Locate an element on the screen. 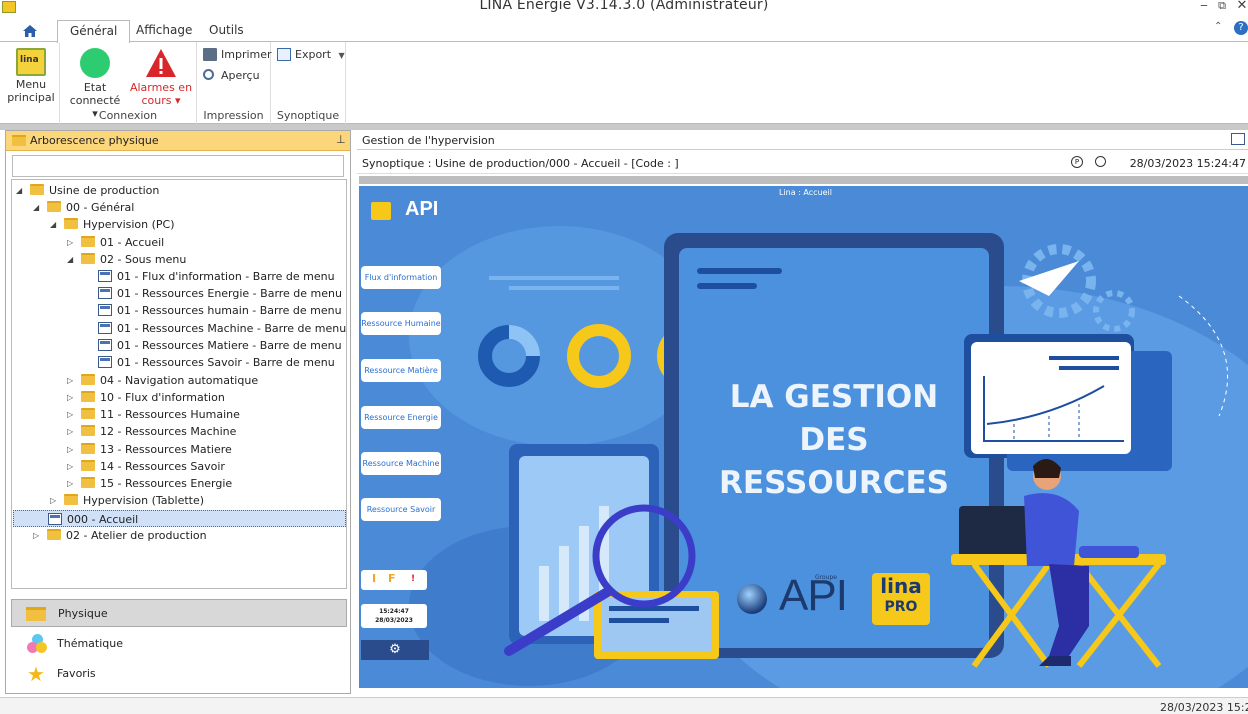 Image resolution: width=1248 pixels, height=714 pixels. flags-panel: I F ! is located at coordinates (394, 580).